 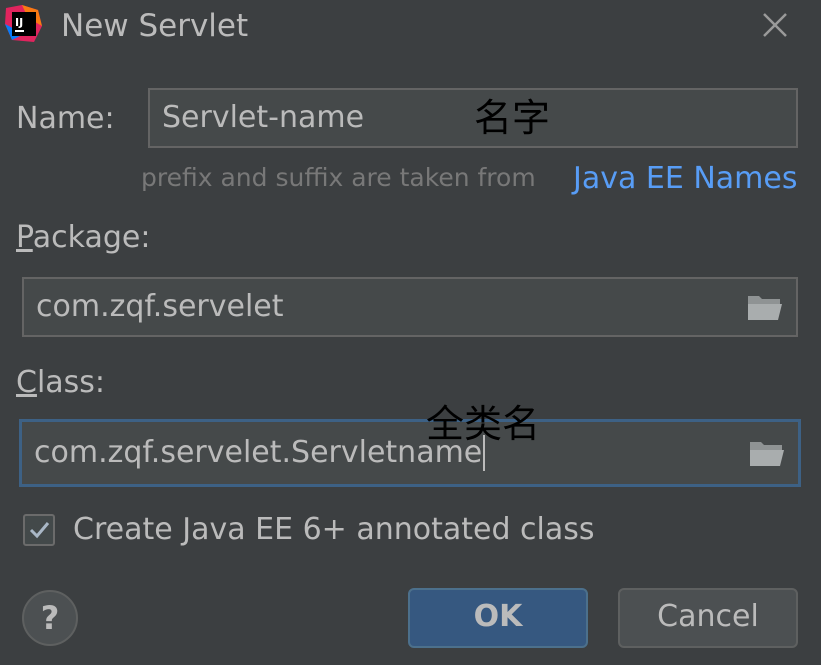 I want to click on cancel-button: Cancel, so click(x=708, y=618).